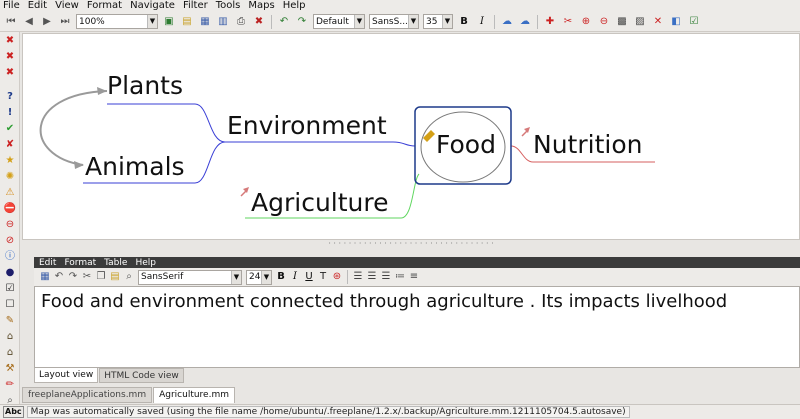 This screenshot has height=419, width=800. Describe the element at coordinates (241, 22) in the screenshot. I see `print-icon: ⎙` at that location.